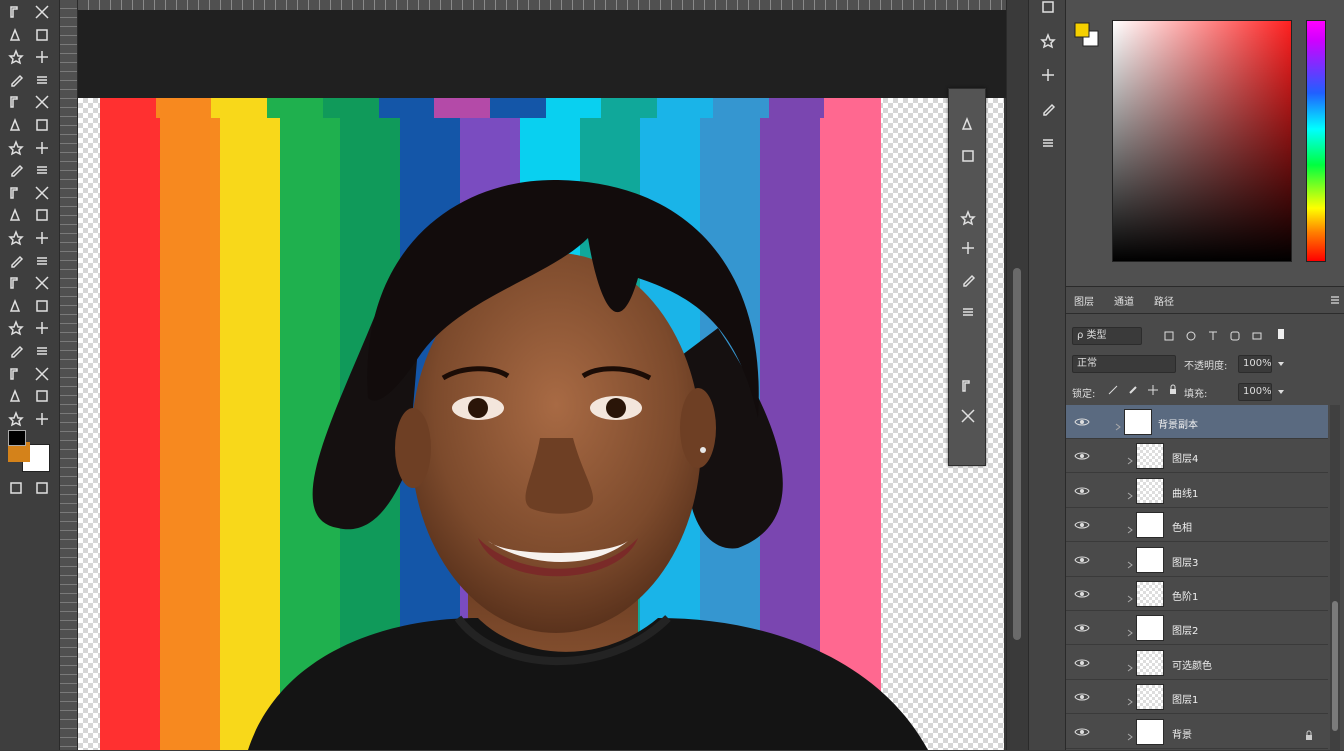  I want to click on shape-icon, so click(16, 374).